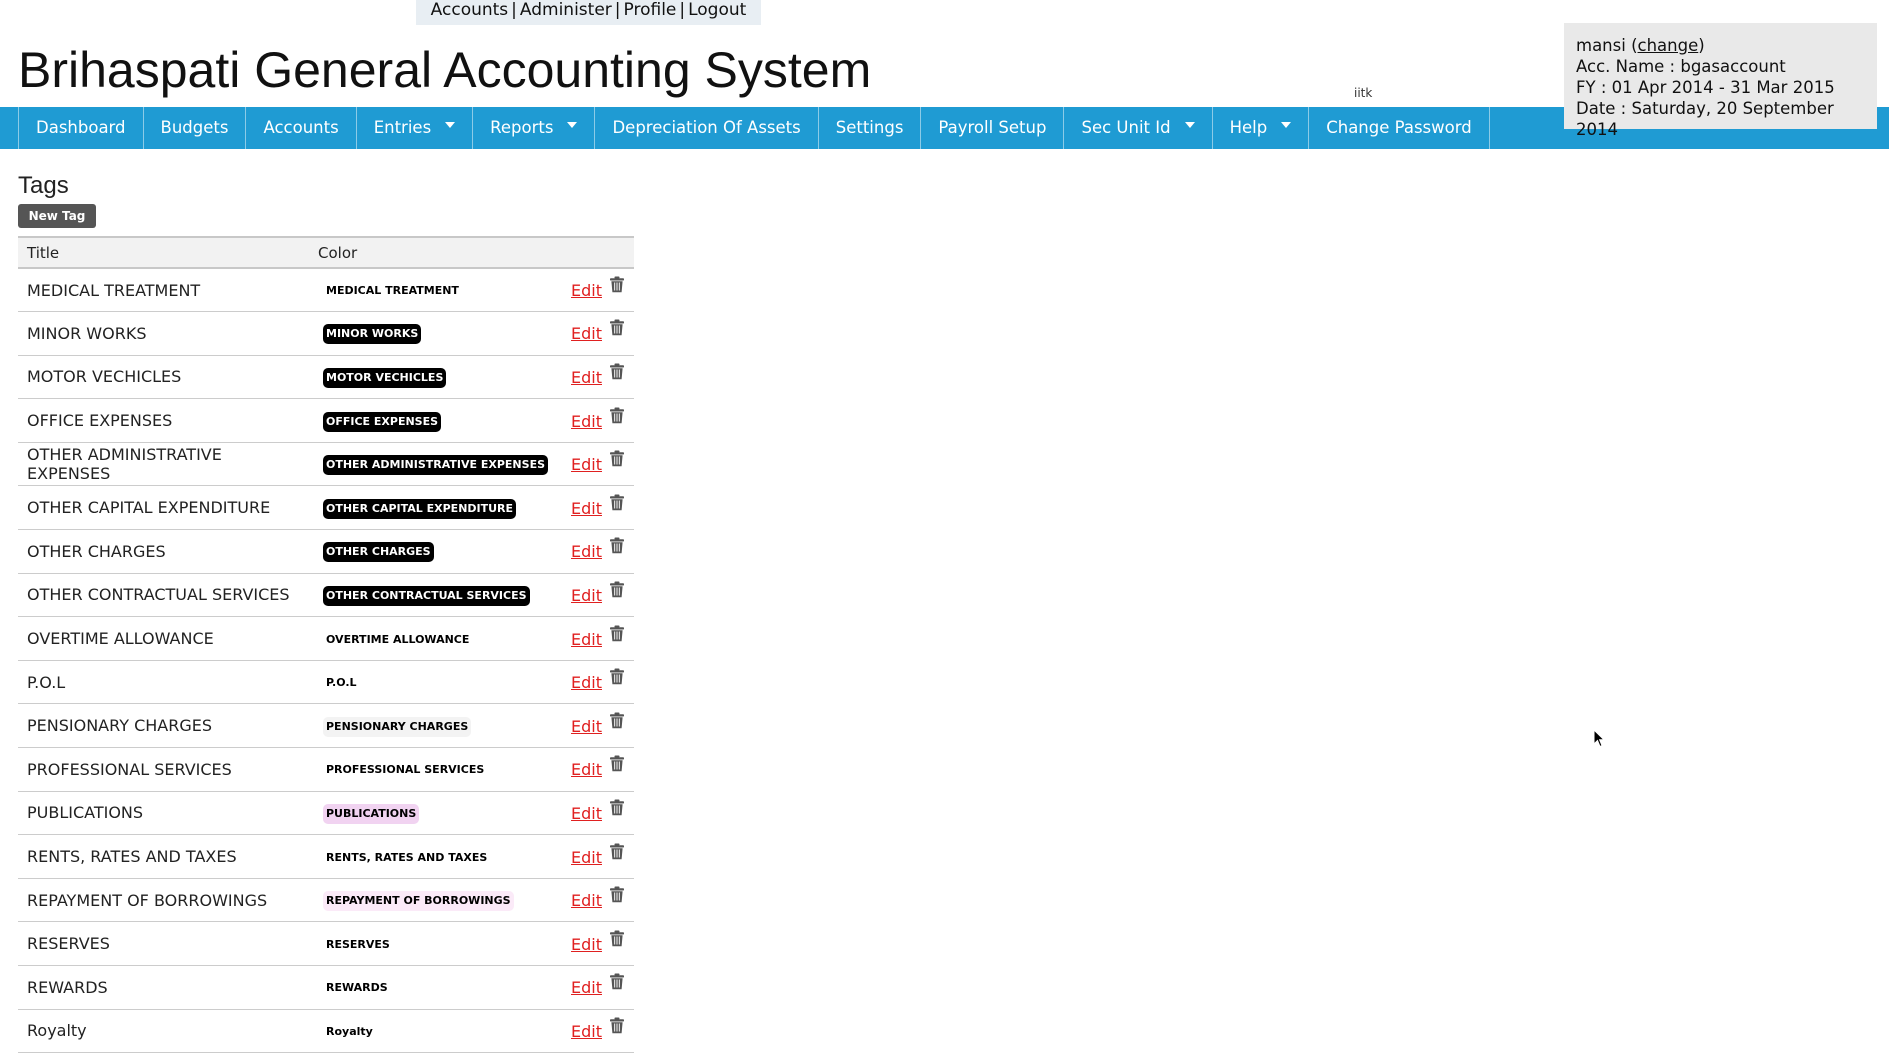 The width and height of the screenshot is (1889, 1053). What do you see at coordinates (163, 333) in the screenshot?
I see `tag-title: MINOR WORKS` at bounding box center [163, 333].